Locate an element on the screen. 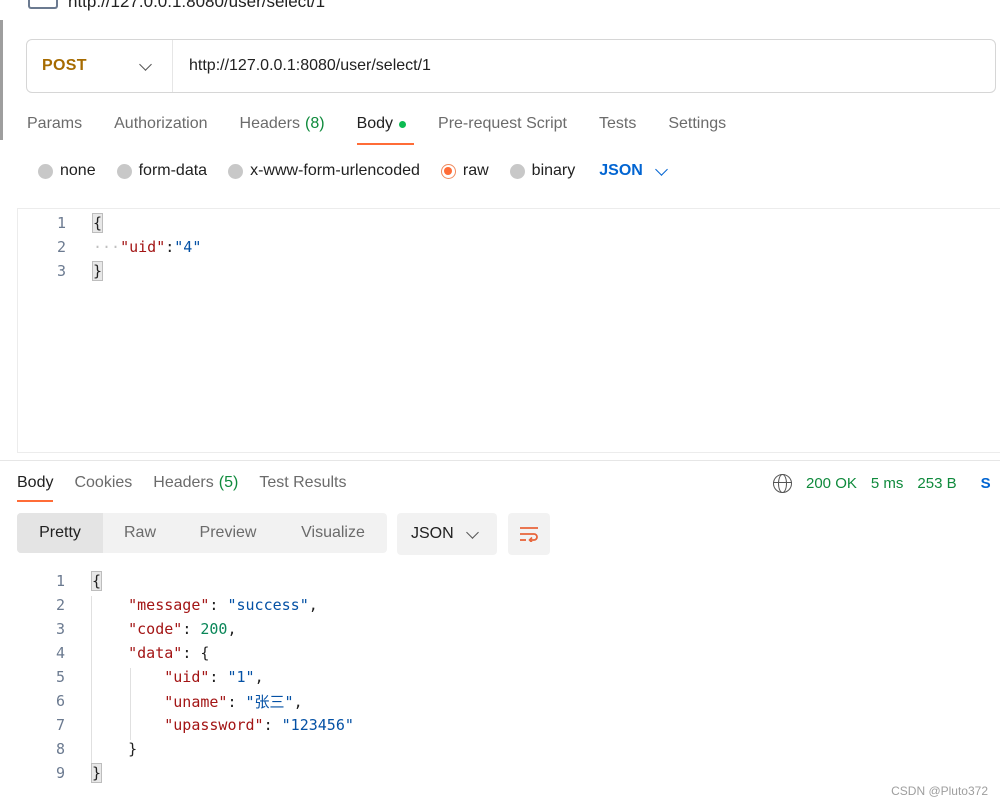  body-type-form-data: form-data is located at coordinates (162, 171).